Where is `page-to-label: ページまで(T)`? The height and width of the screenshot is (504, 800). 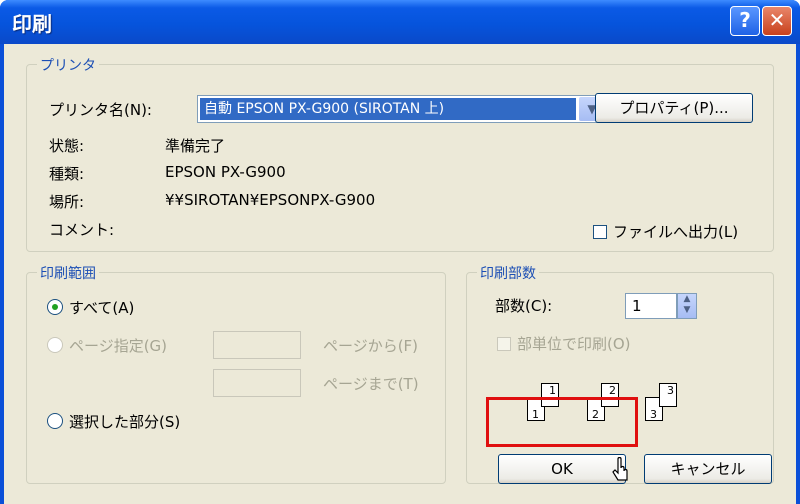
page-to-label: ページまで(T) is located at coordinates (371, 384).